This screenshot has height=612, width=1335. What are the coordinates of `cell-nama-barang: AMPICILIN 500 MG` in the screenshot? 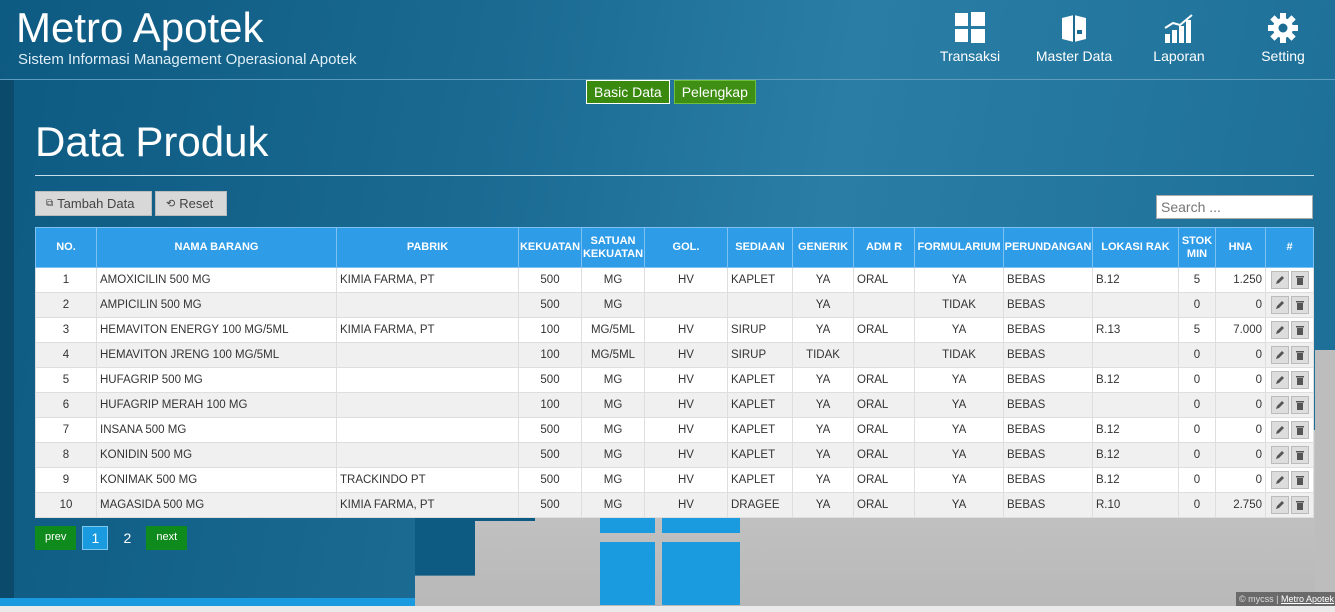 It's located at (216, 305).